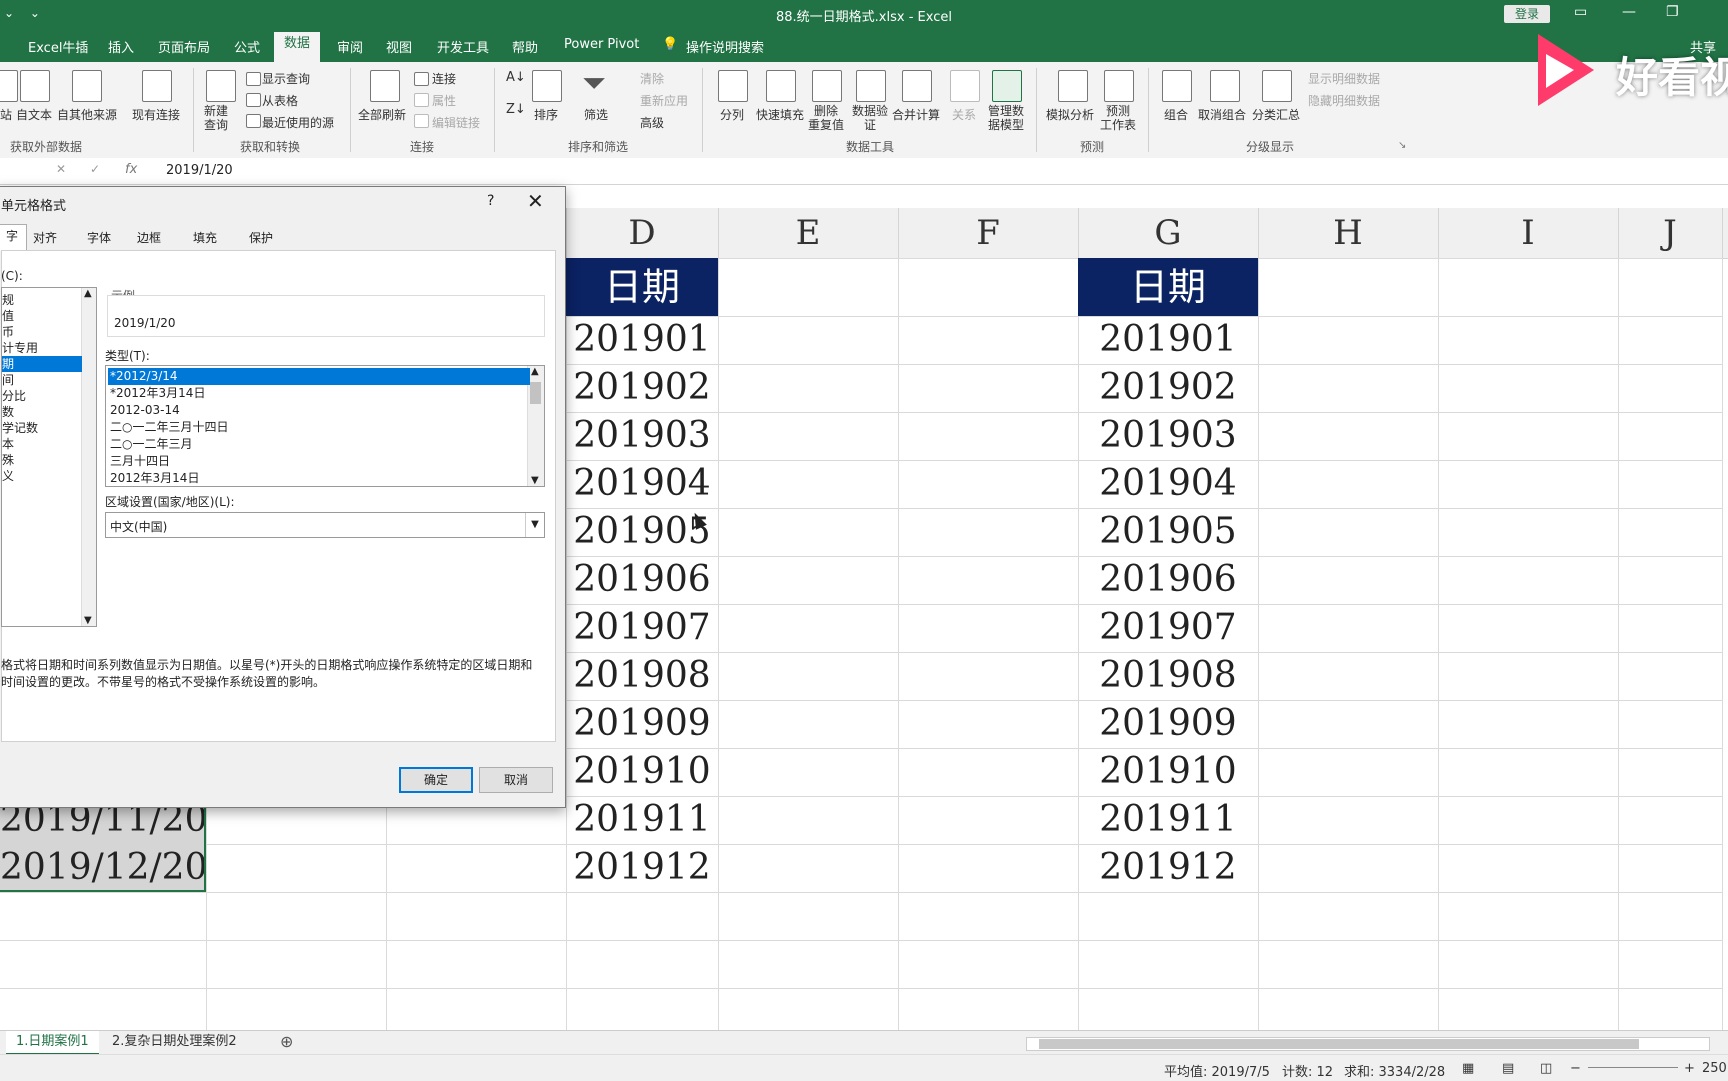 This screenshot has width=1728, height=1081. I want to click on text-file-icon, so click(35, 86).